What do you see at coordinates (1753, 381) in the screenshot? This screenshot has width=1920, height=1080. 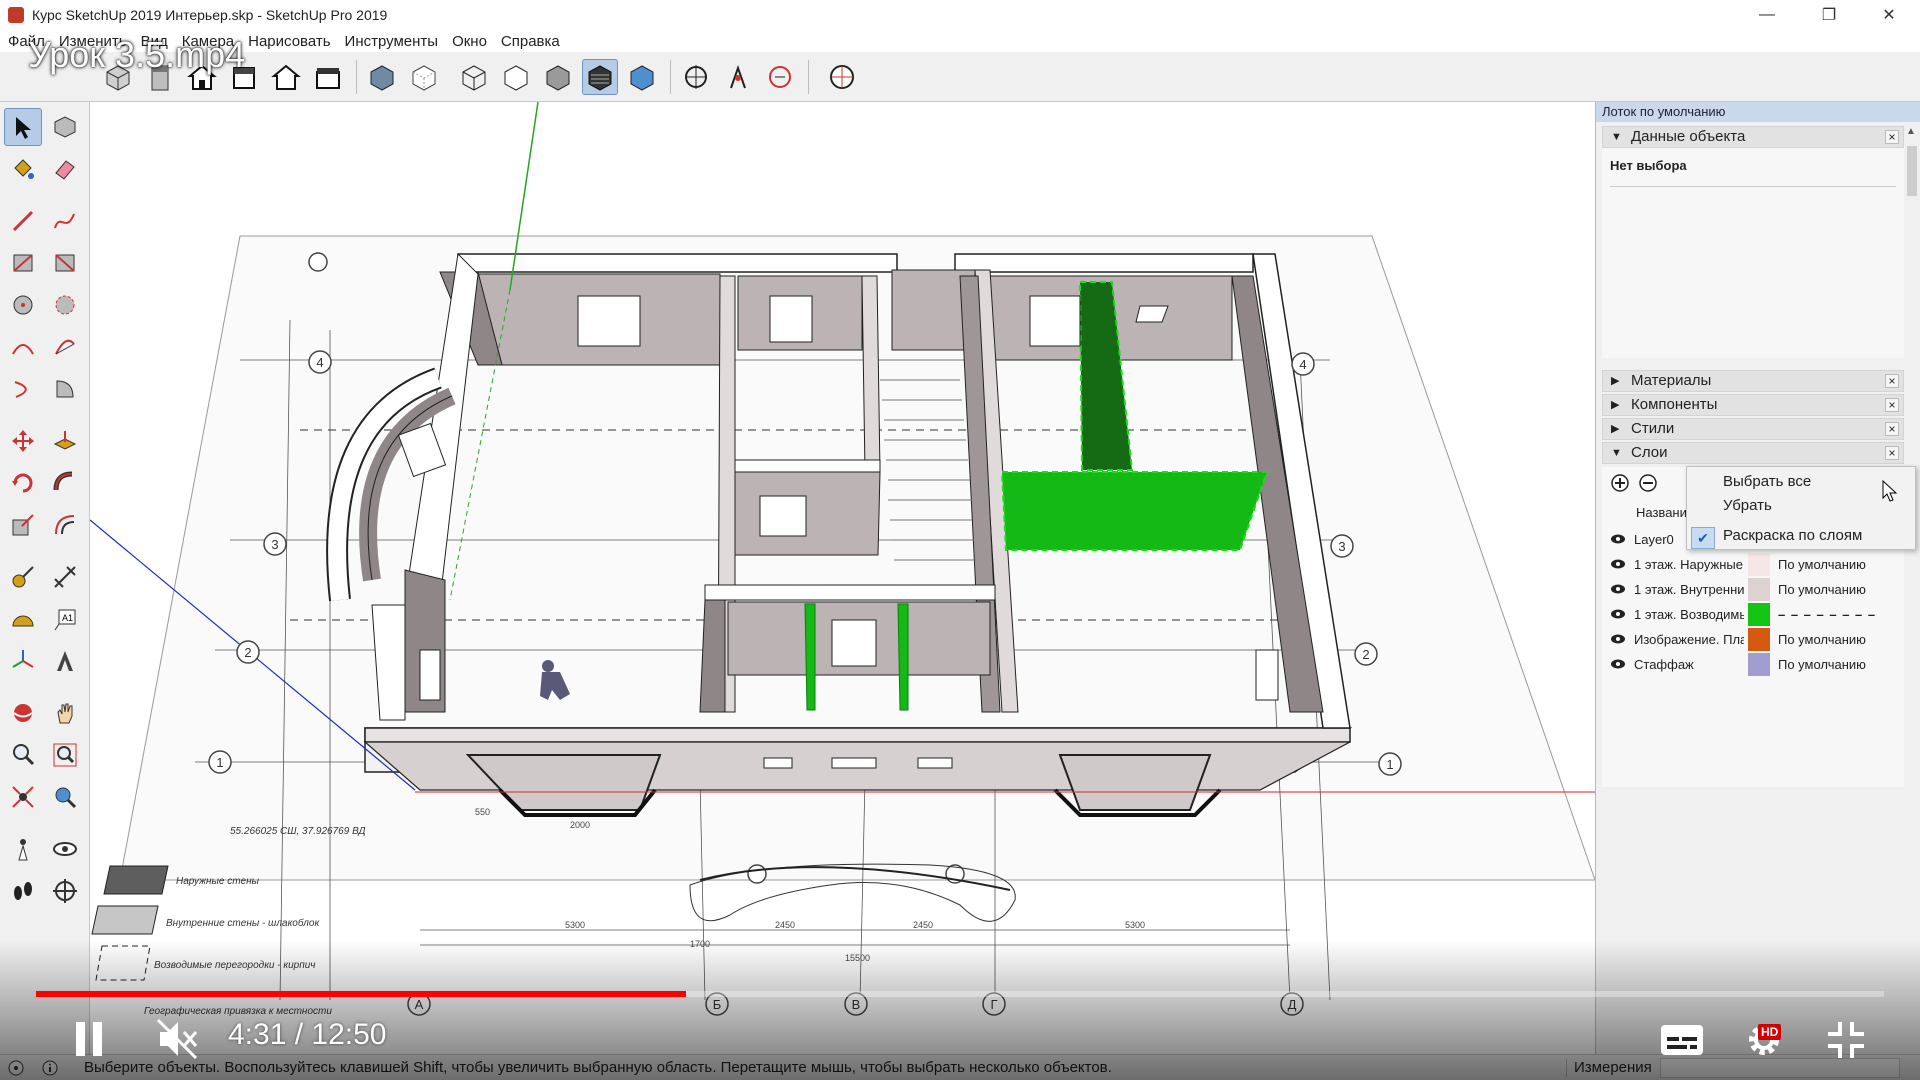 I see `materials-panel-header: ▶ Материалы ×` at bounding box center [1753, 381].